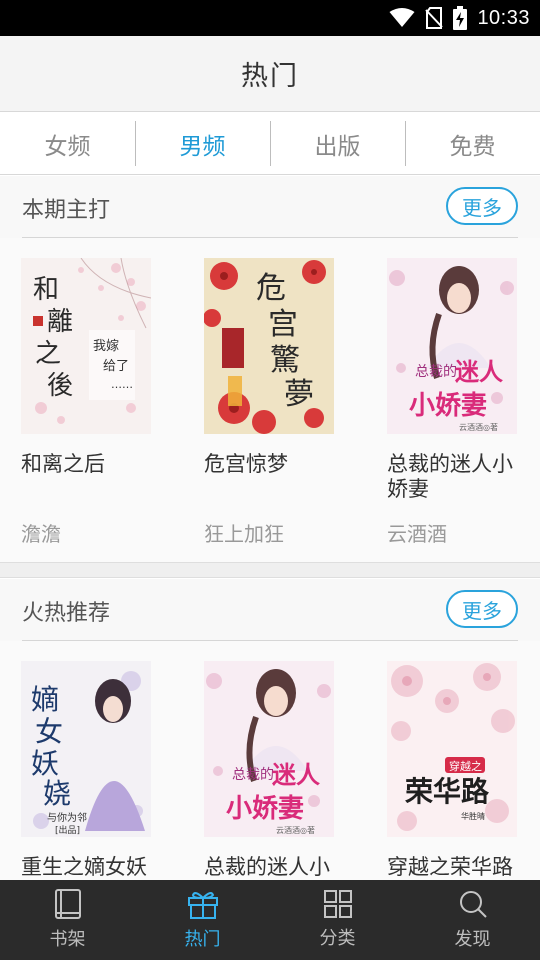 This screenshot has height=960, width=540. What do you see at coordinates (67, 939) in the screenshot?
I see `nav-label: 书架` at bounding box center [67, 939].